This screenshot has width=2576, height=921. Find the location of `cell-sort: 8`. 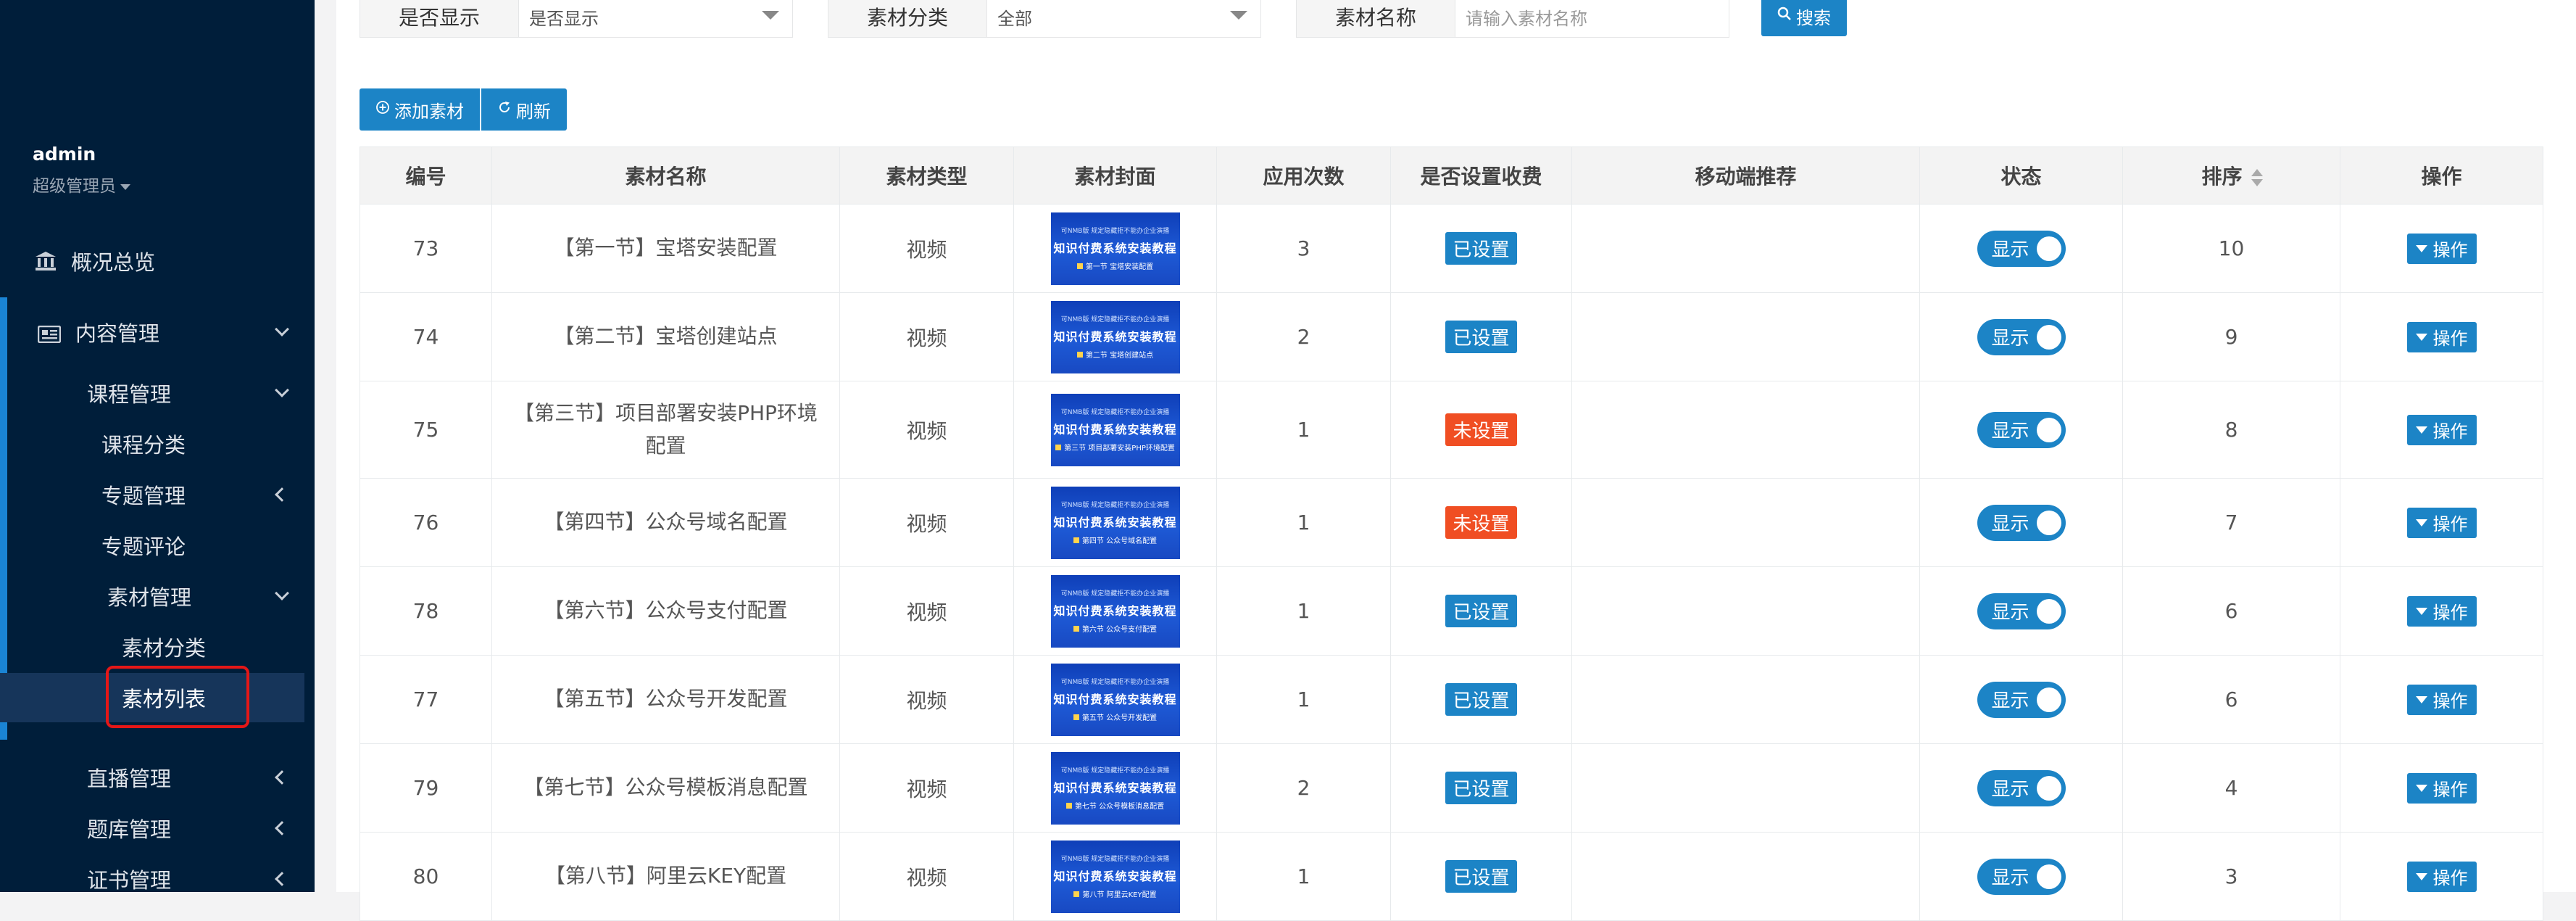

cell-sort: 8 is located at coordinates (2231, 430).